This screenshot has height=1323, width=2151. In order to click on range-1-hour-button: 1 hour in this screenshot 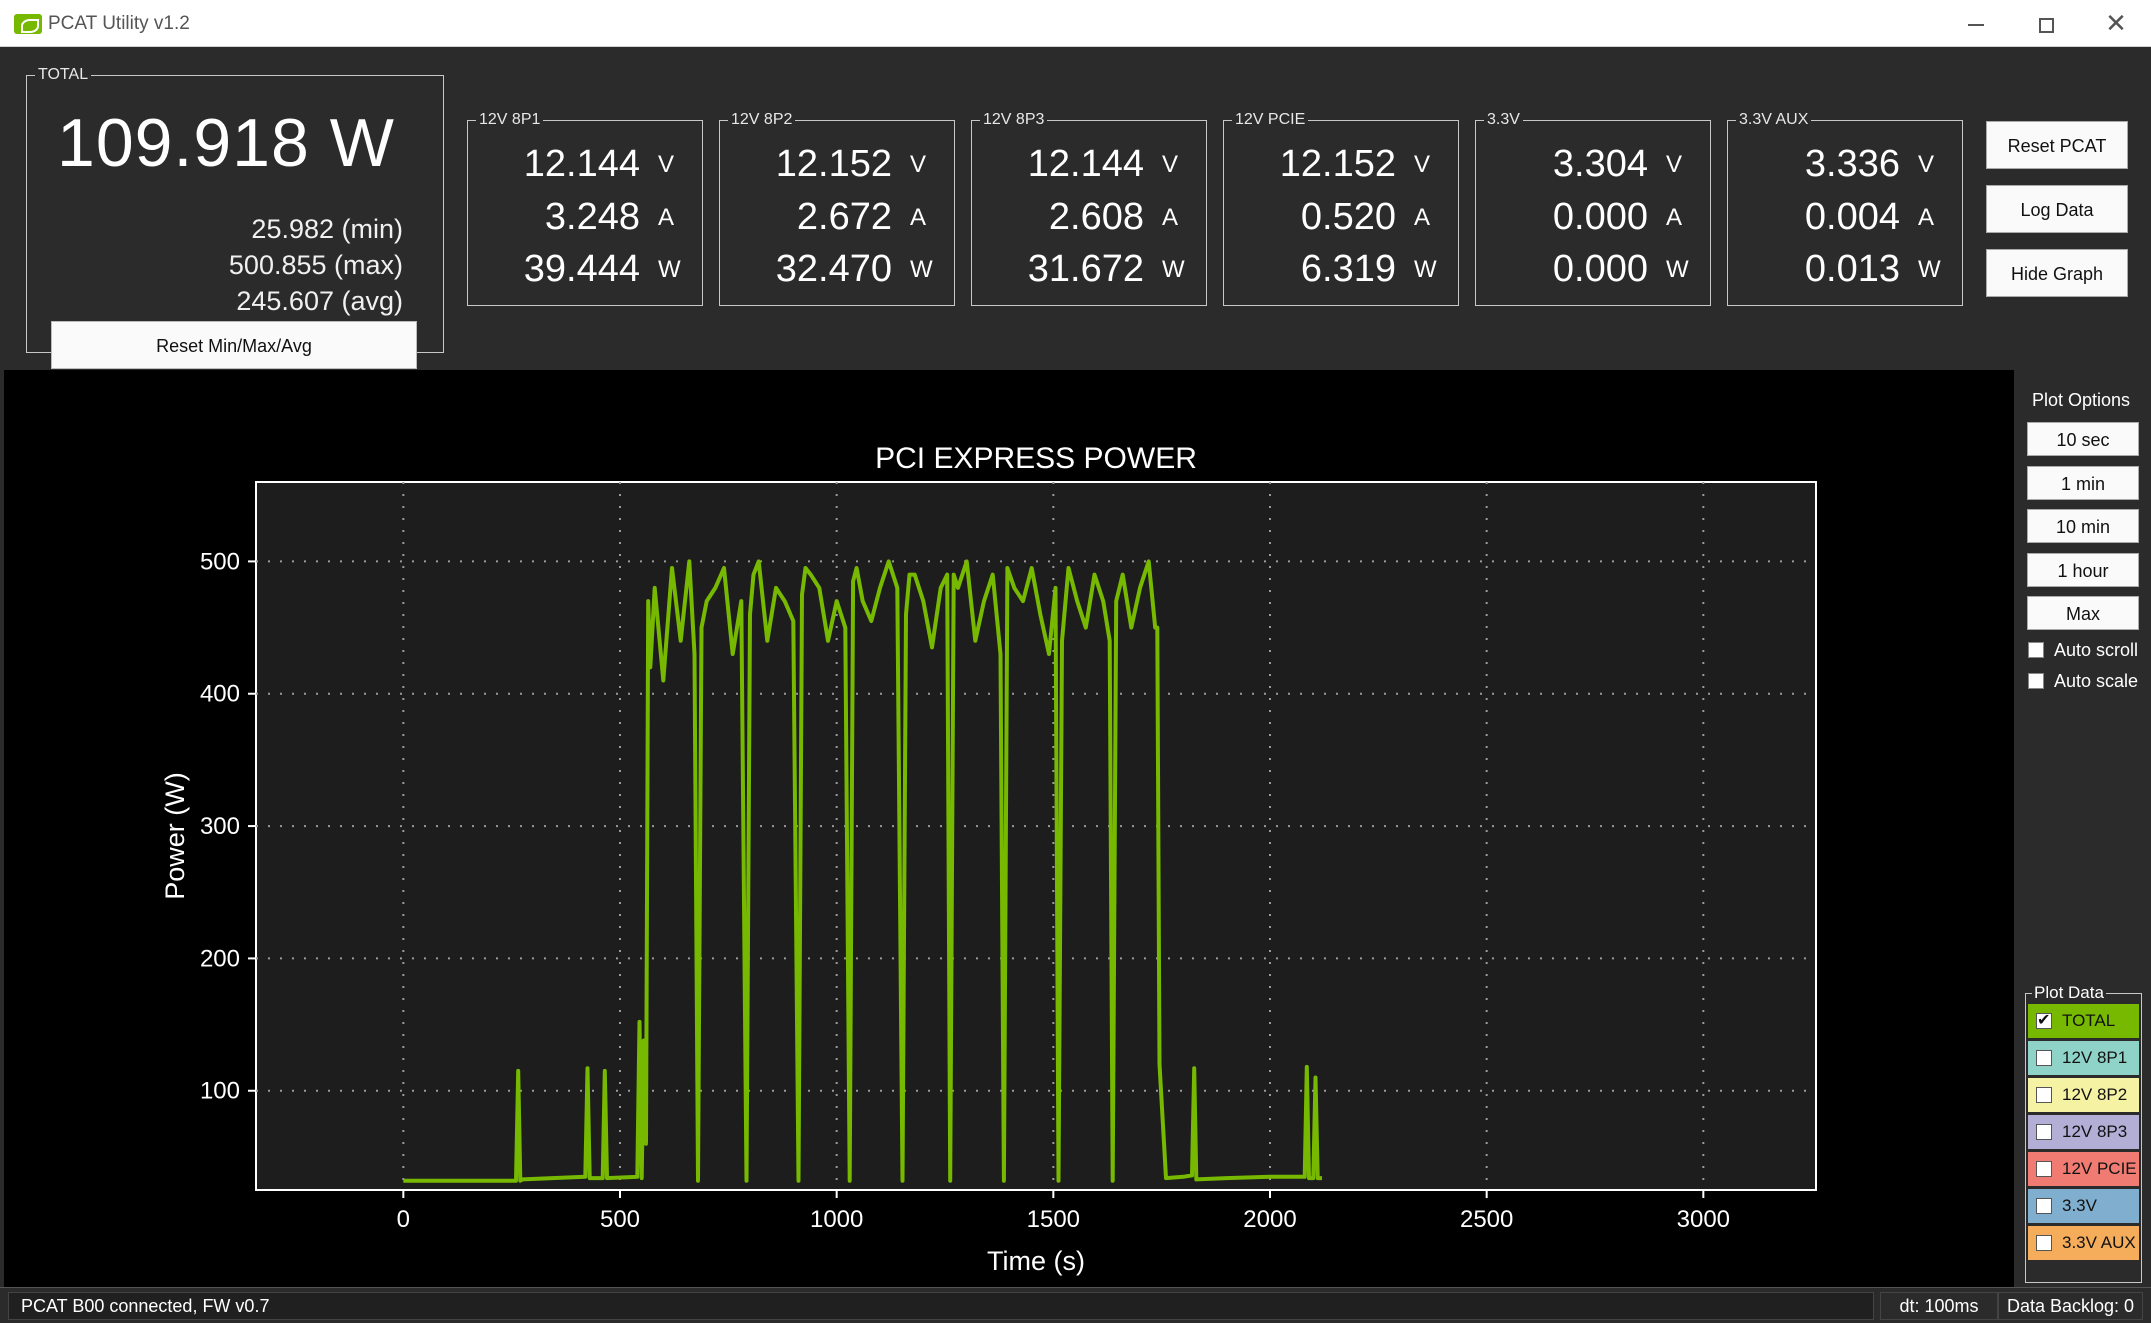, I will do `click(2083, 570)`.